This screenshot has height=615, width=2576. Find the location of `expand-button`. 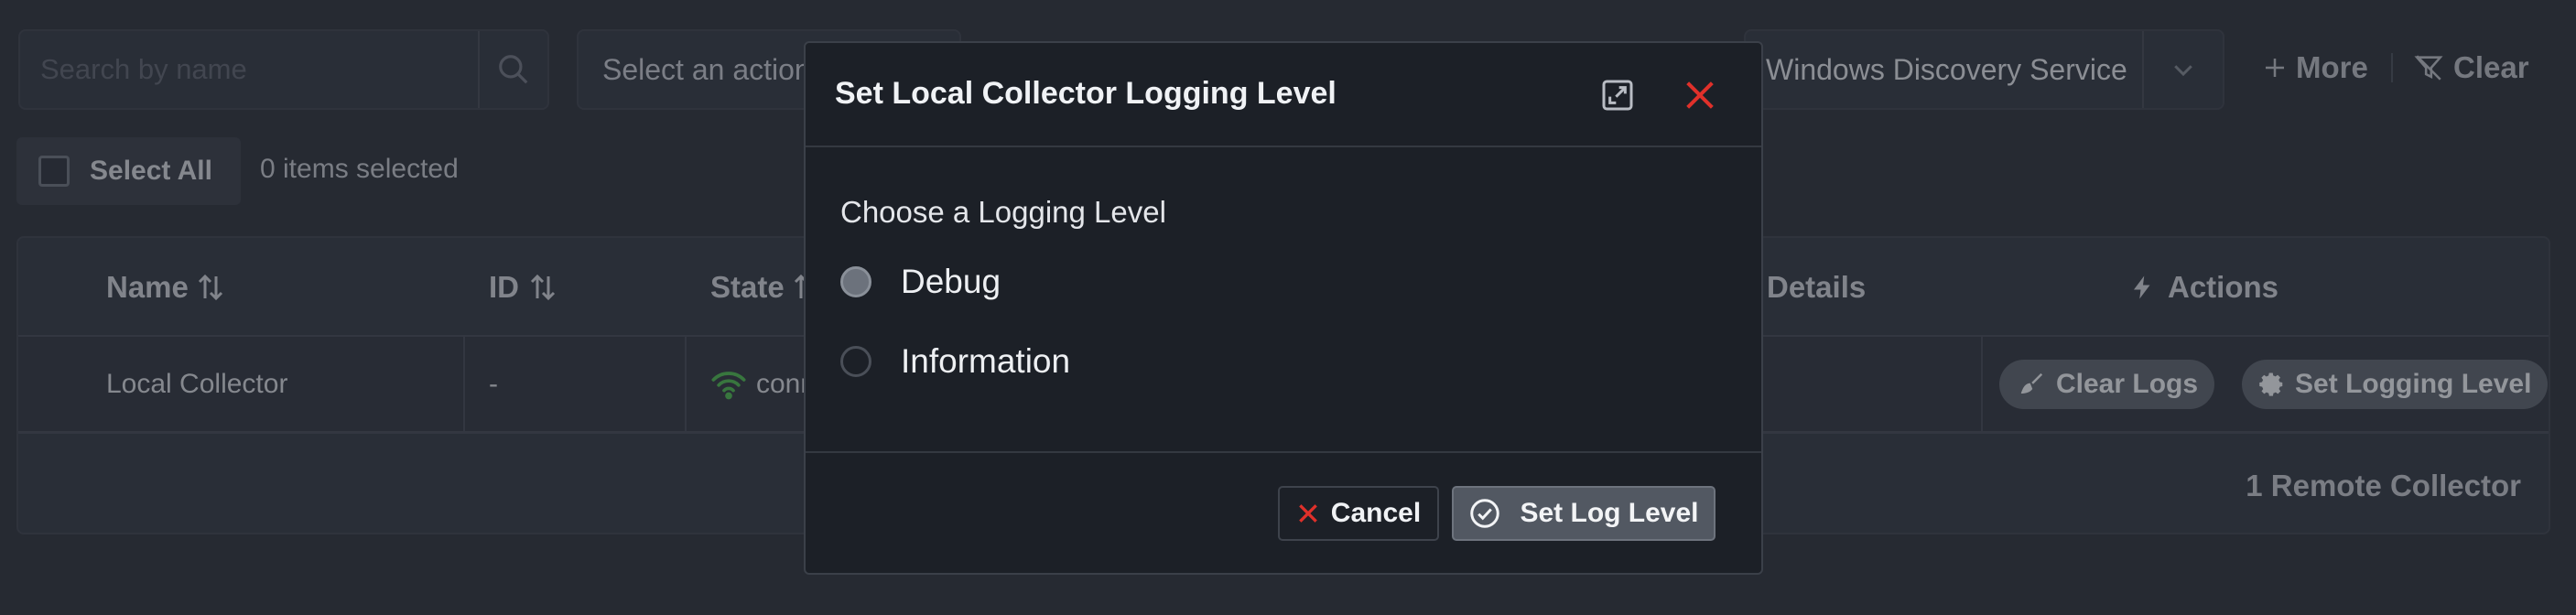

expand-button is located at coordinates (1618, 95).